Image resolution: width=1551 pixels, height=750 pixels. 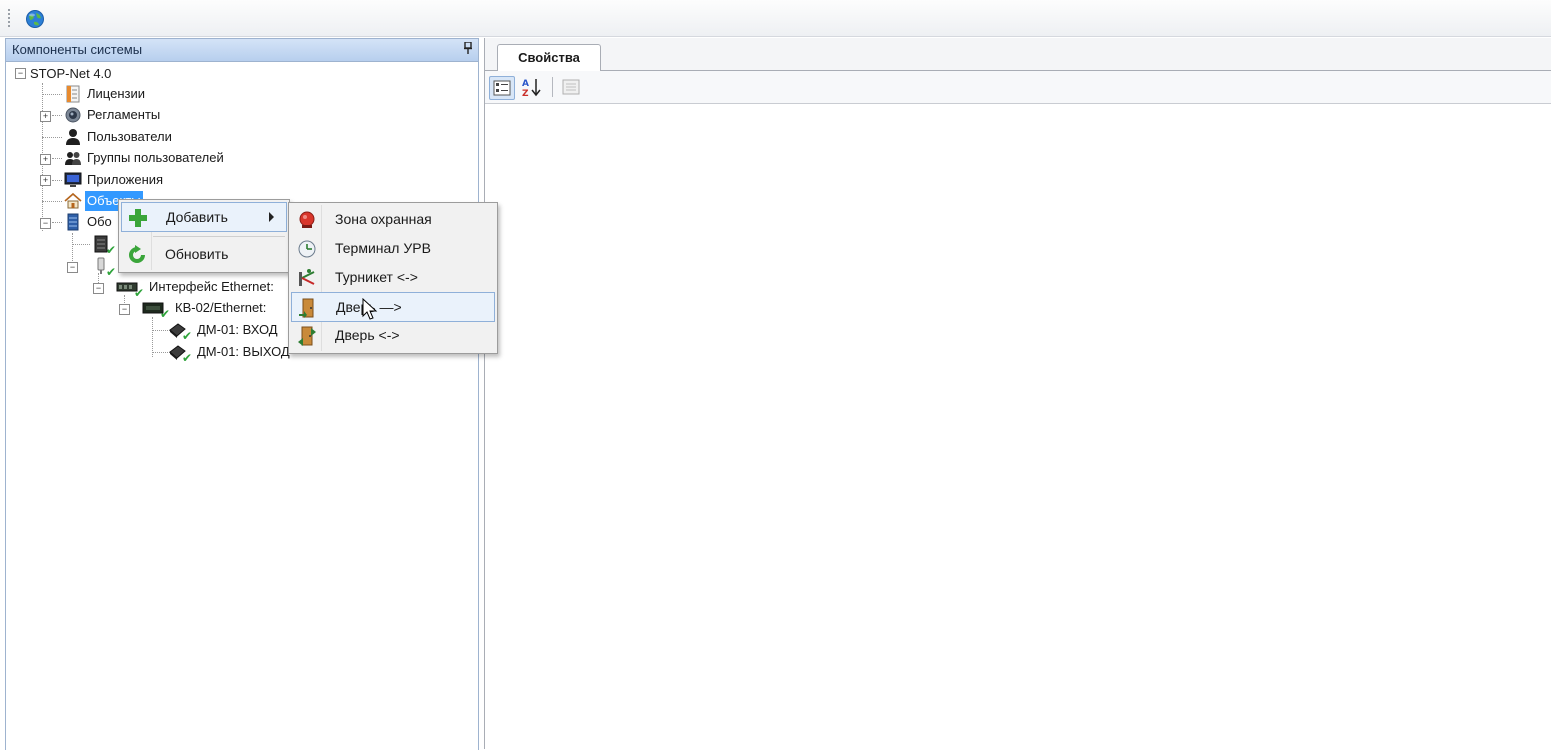 What do you see at coordinates (129, 136) in the screenshot?
I see `tree-item-label: Пользователи` at bounding box center [129, 136].